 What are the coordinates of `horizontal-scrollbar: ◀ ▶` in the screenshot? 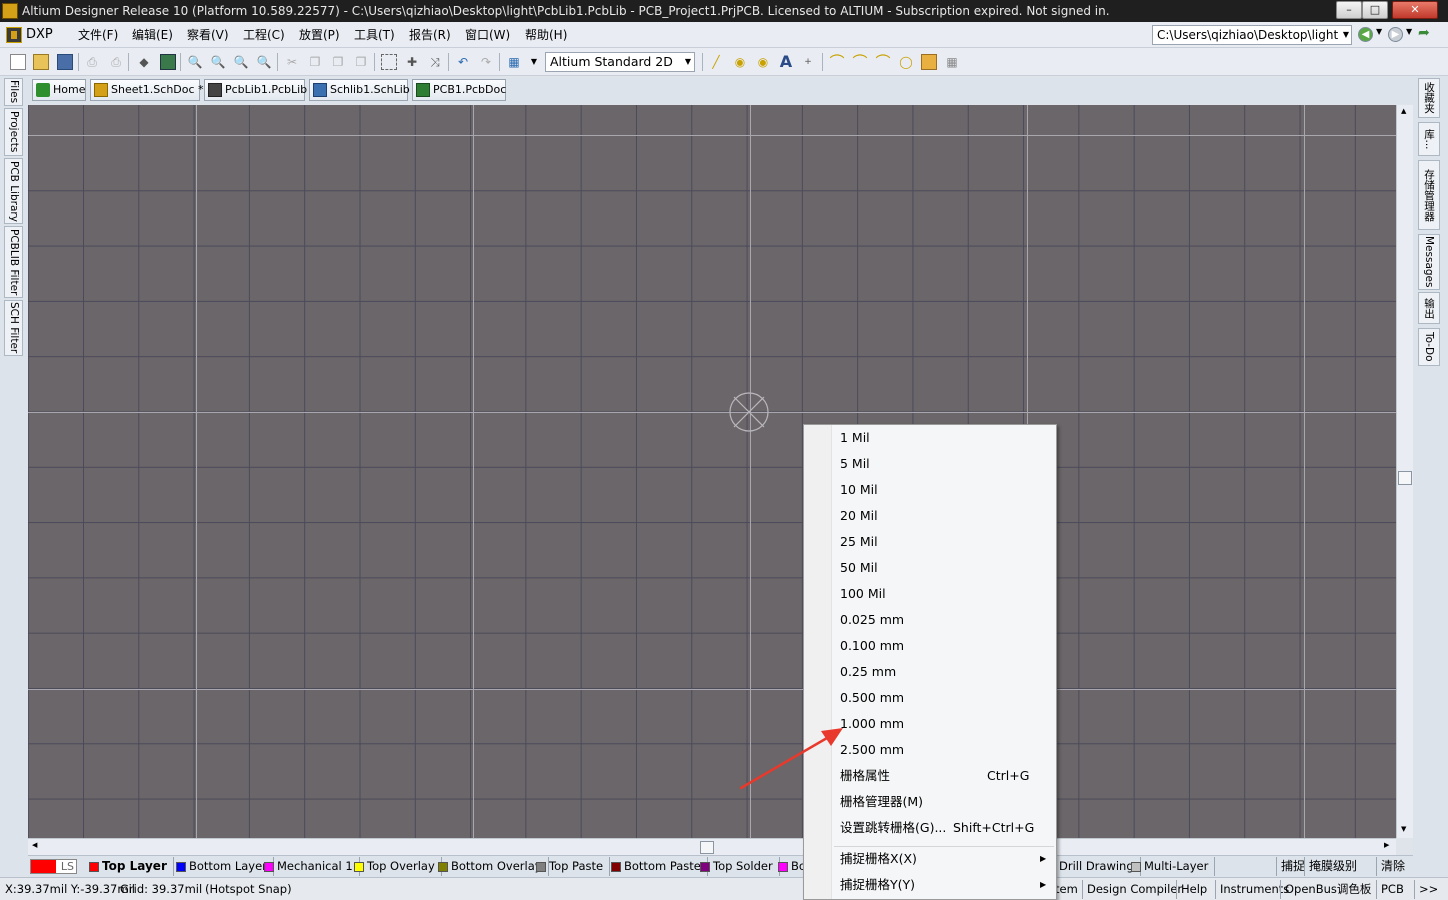 It's located at (712, 846).